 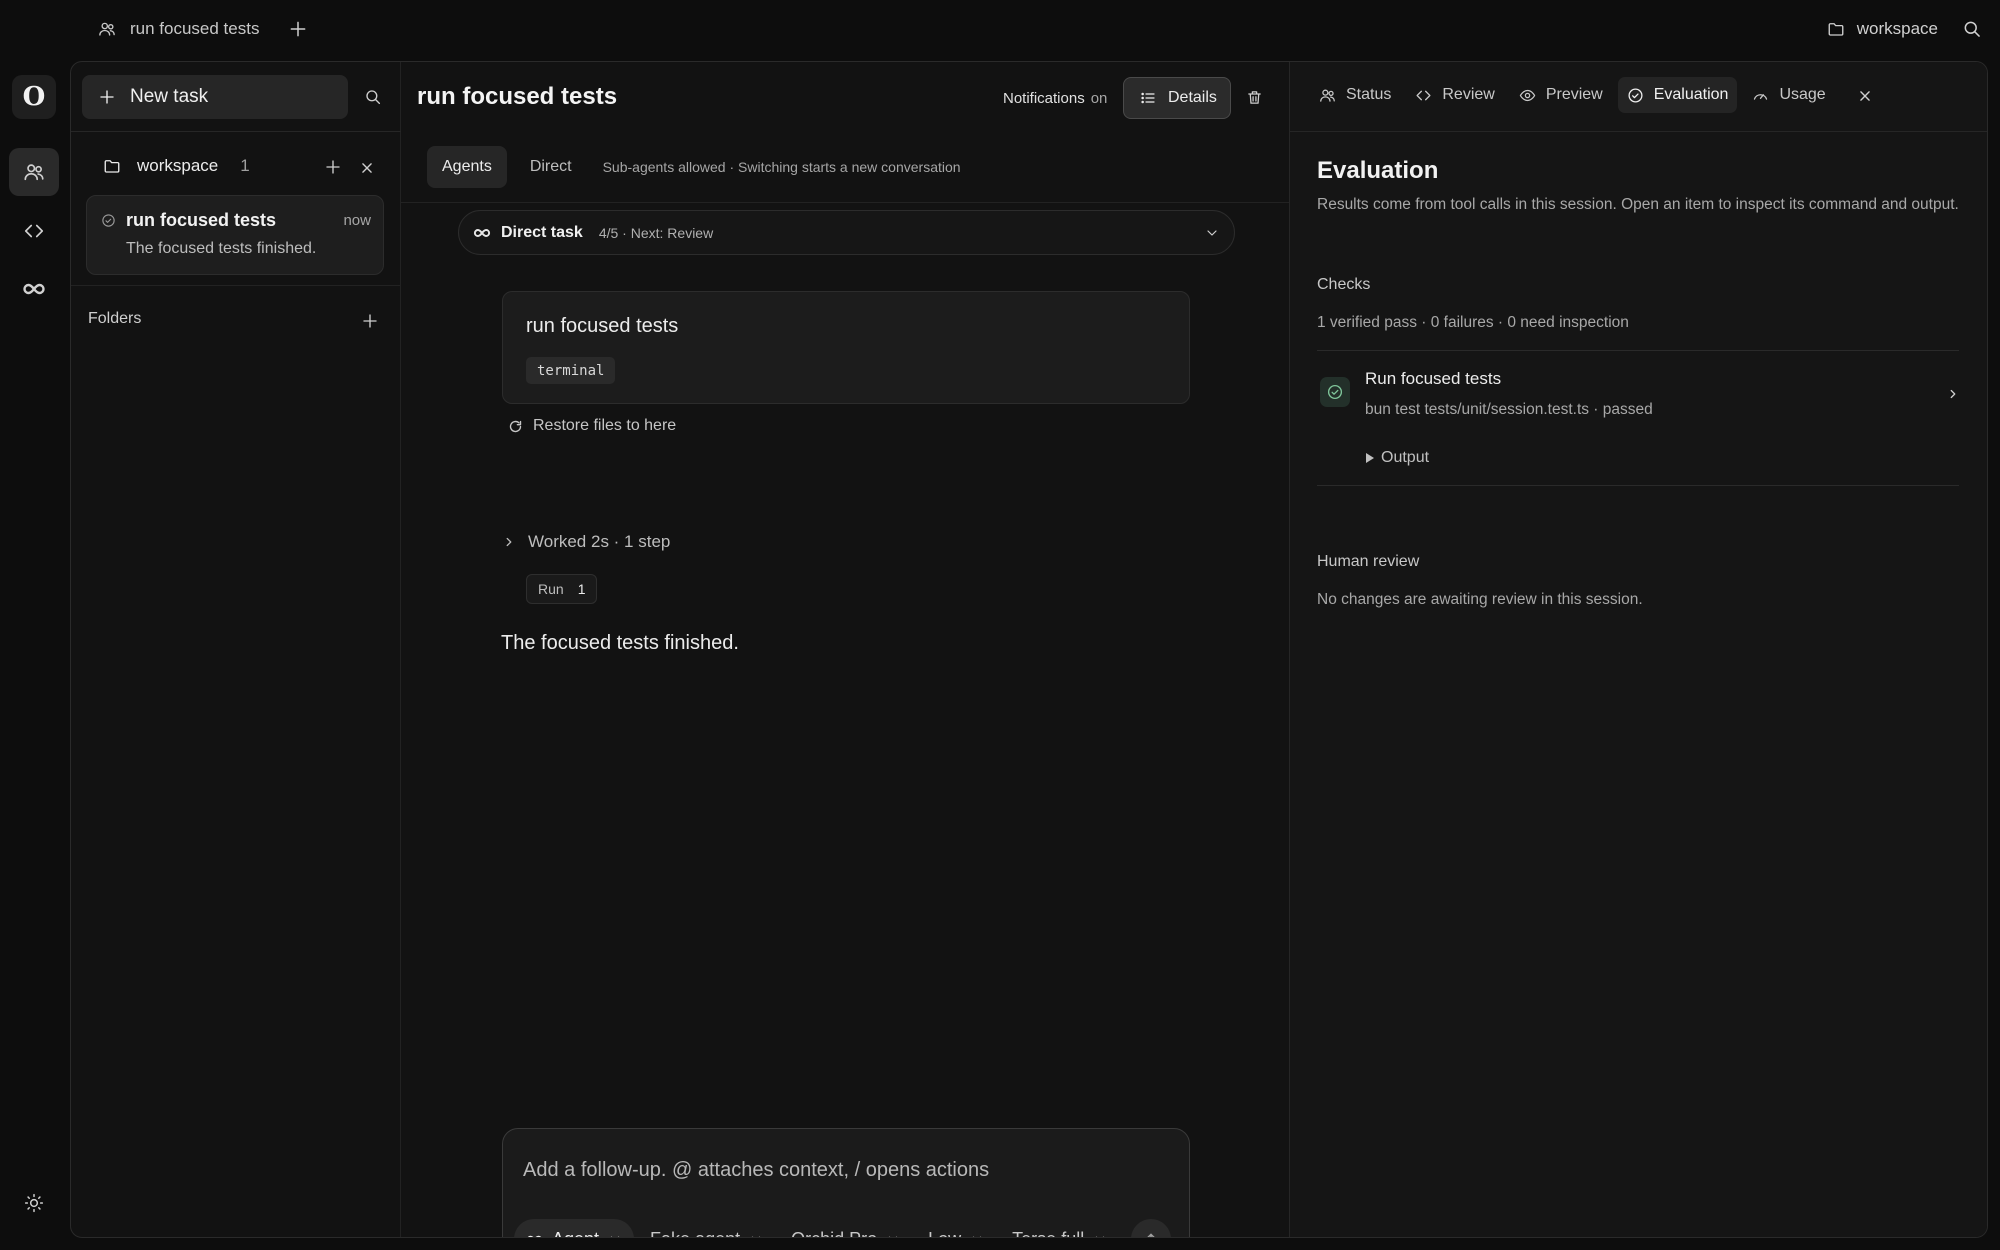 I want to click on new-tab-button, so click(x=298, y=29).